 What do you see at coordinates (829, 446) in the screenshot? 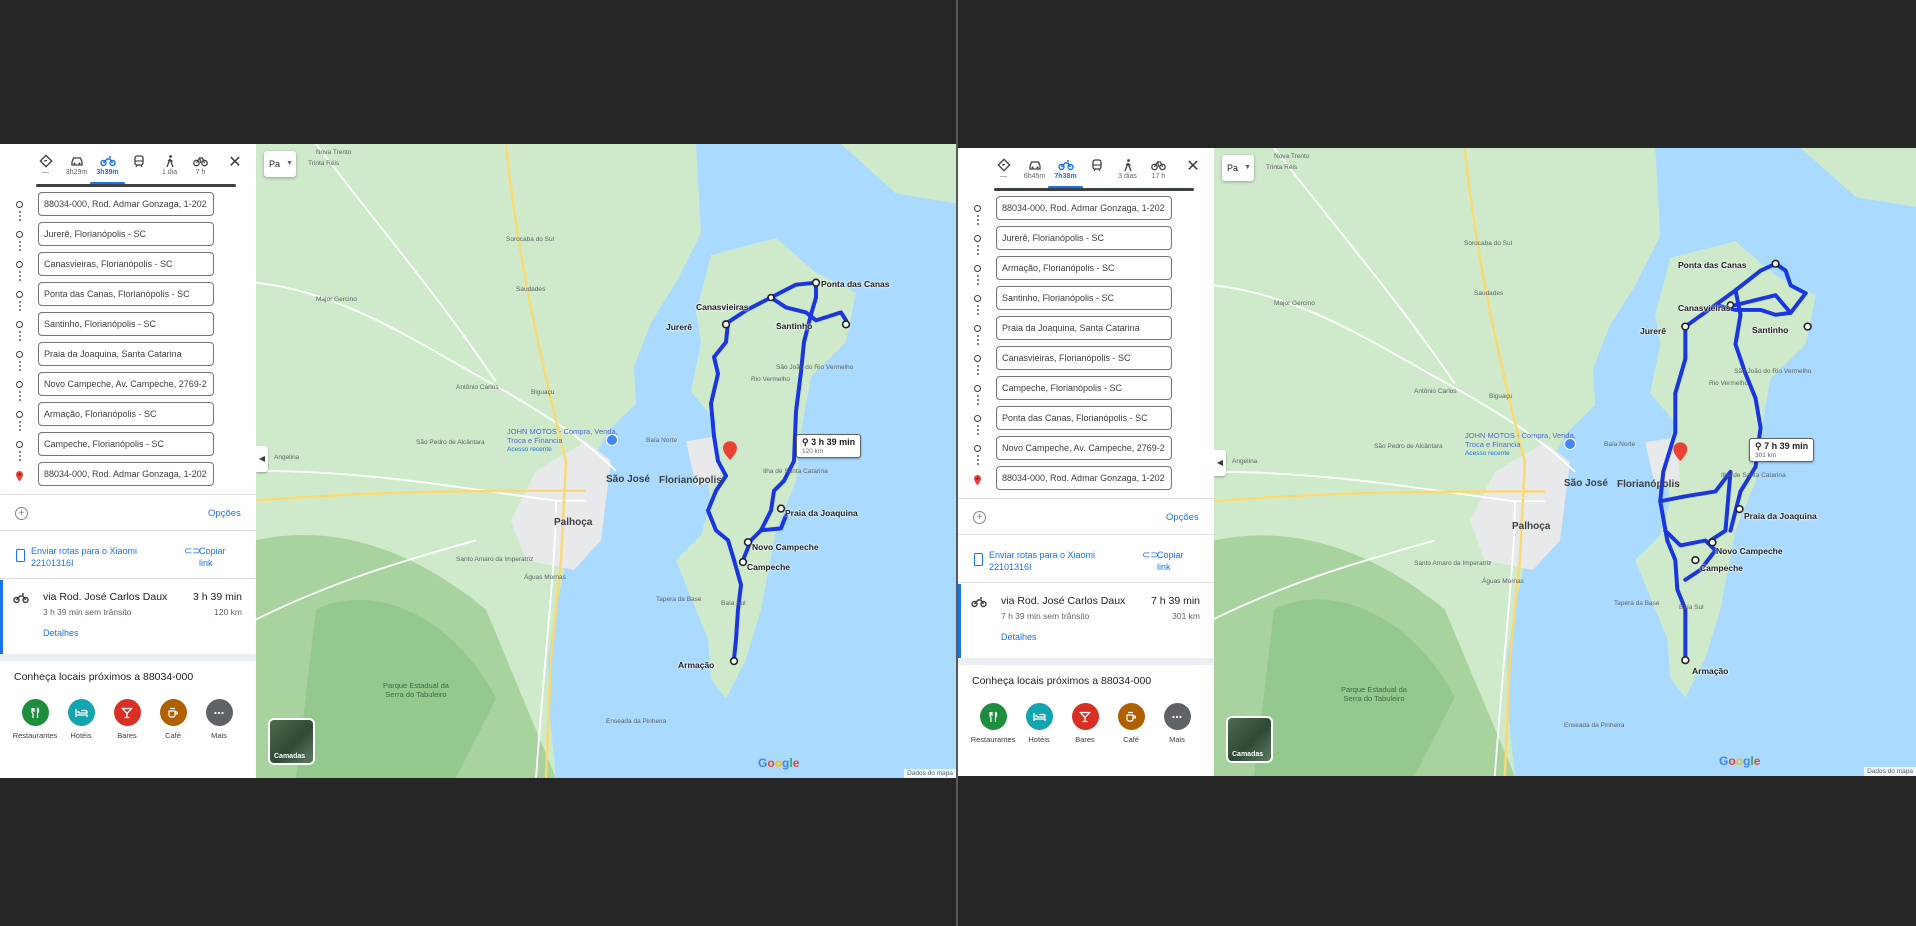
I see `route-time-callout: ⚲ 3 h 39 min 120 km` at bounding box center [829, 446].